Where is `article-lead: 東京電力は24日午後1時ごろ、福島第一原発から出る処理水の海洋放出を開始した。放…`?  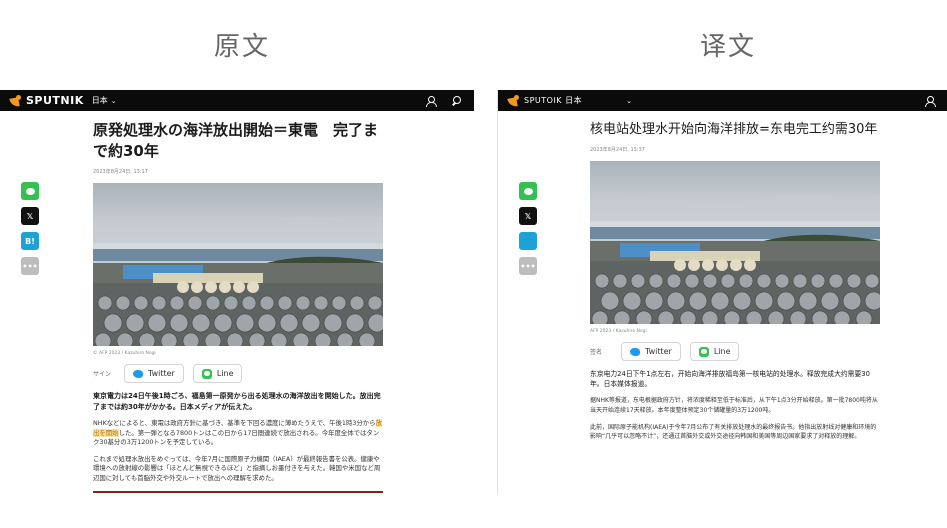
article-lead: 東京電力は24日午後1時ごろ、福島第一原発から出る処理水の海洋放出を開始した。放… is located at coordinates (237, 401).